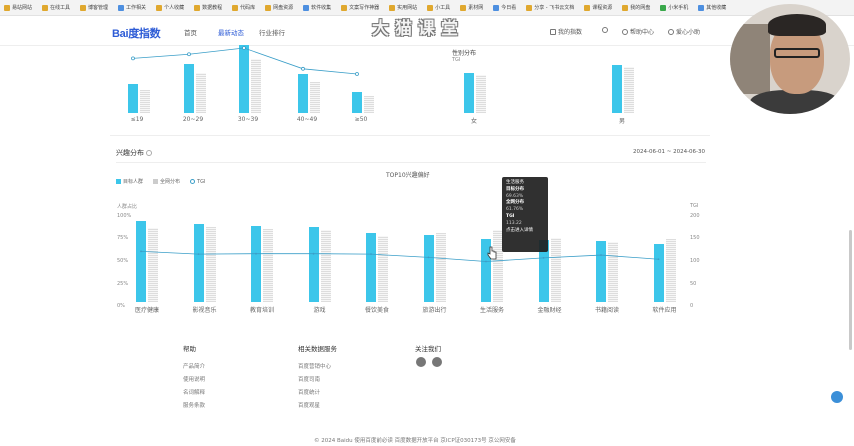 The height and width of the screenshot is (446, 854). What do you see at coordinates (515, 182) in the screenshot?
I see `tooltip-title: 生活服务` at bounding box center [515, 182].